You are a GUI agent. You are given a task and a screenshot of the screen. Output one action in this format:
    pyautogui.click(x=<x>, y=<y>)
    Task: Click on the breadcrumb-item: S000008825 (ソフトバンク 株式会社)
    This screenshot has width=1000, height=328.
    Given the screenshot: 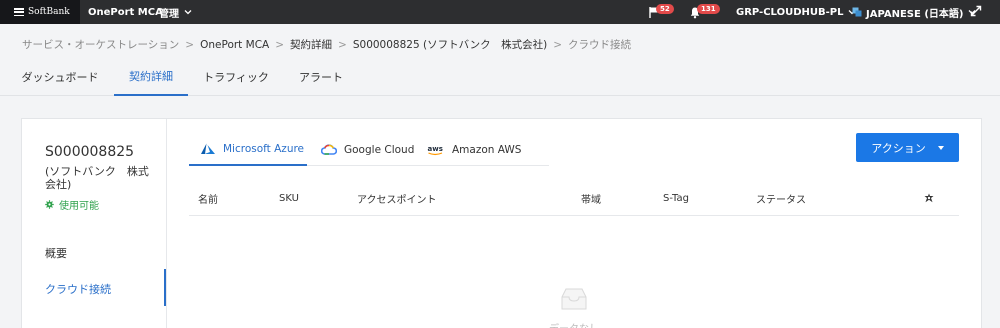 What is the action you would take?
    pyautogui.click(x=450, y=45)
    